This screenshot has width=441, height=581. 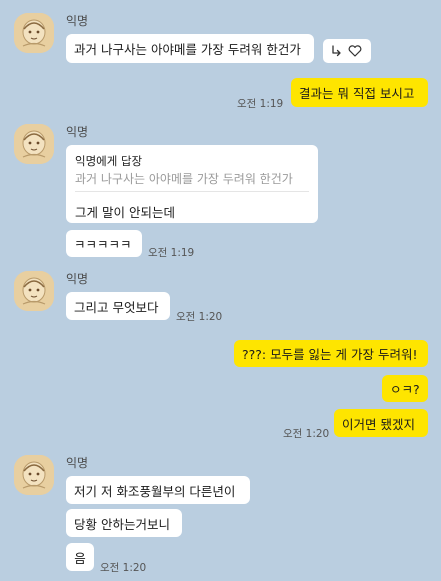 I want to click on message-text: 음, so click(x=80, y=558).